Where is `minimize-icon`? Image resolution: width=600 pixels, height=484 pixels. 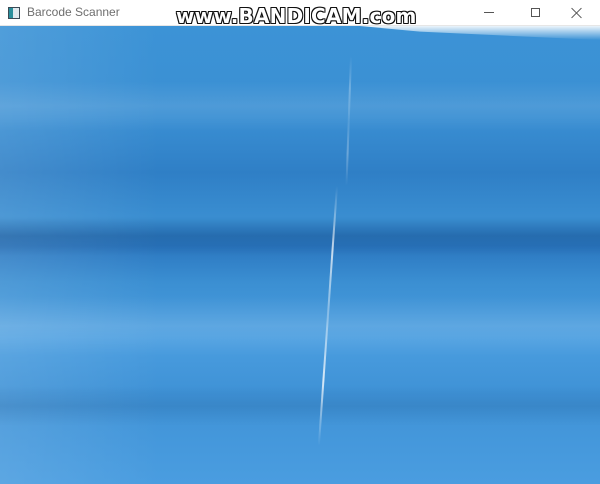
minimize-icon is located at coordinates (489, 12).